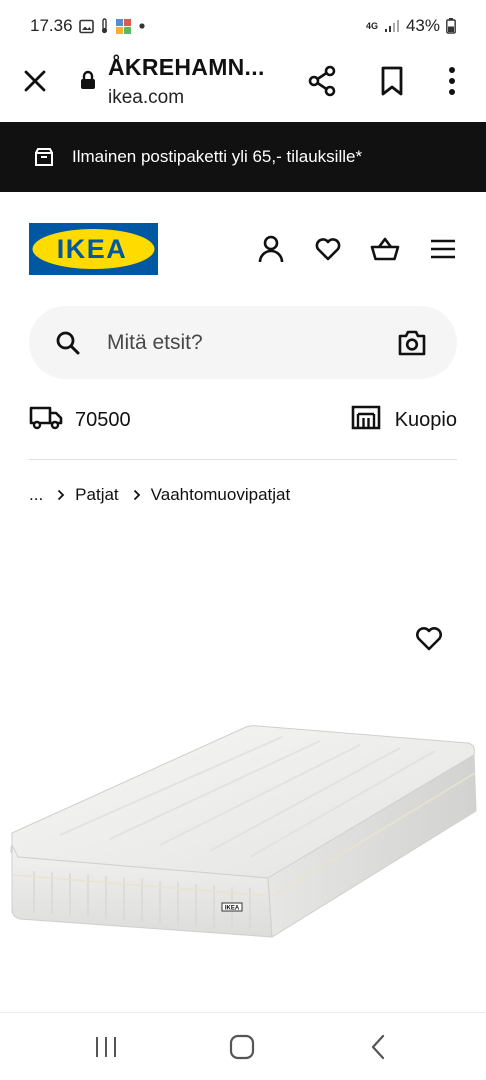  What do you see at coordinates (51, 25) in the screenshot?
I see `status-time: 17.36` at bounding box center [51, 25].